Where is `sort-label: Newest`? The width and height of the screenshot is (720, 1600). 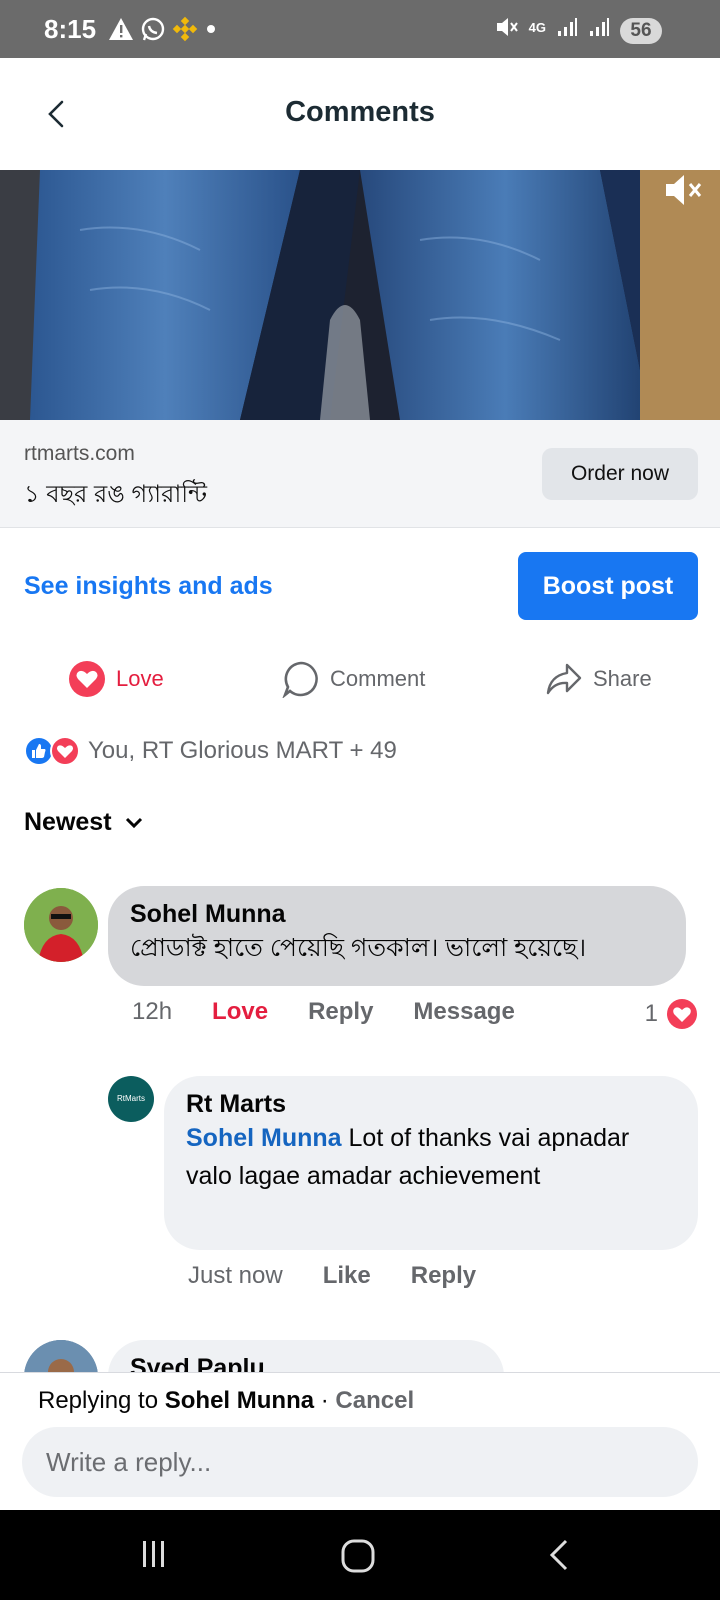 sort-label: Newest is located at coordinates (68, 822).